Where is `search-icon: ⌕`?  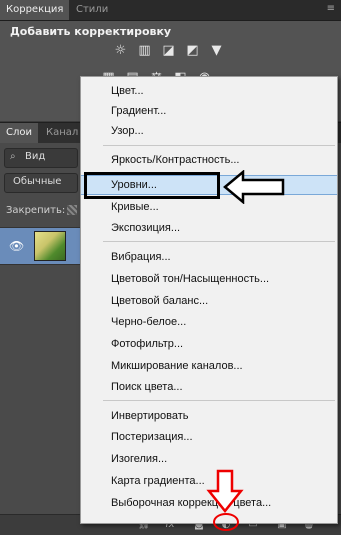 search-icon: ⌕ is located at coordinates (13, 156).